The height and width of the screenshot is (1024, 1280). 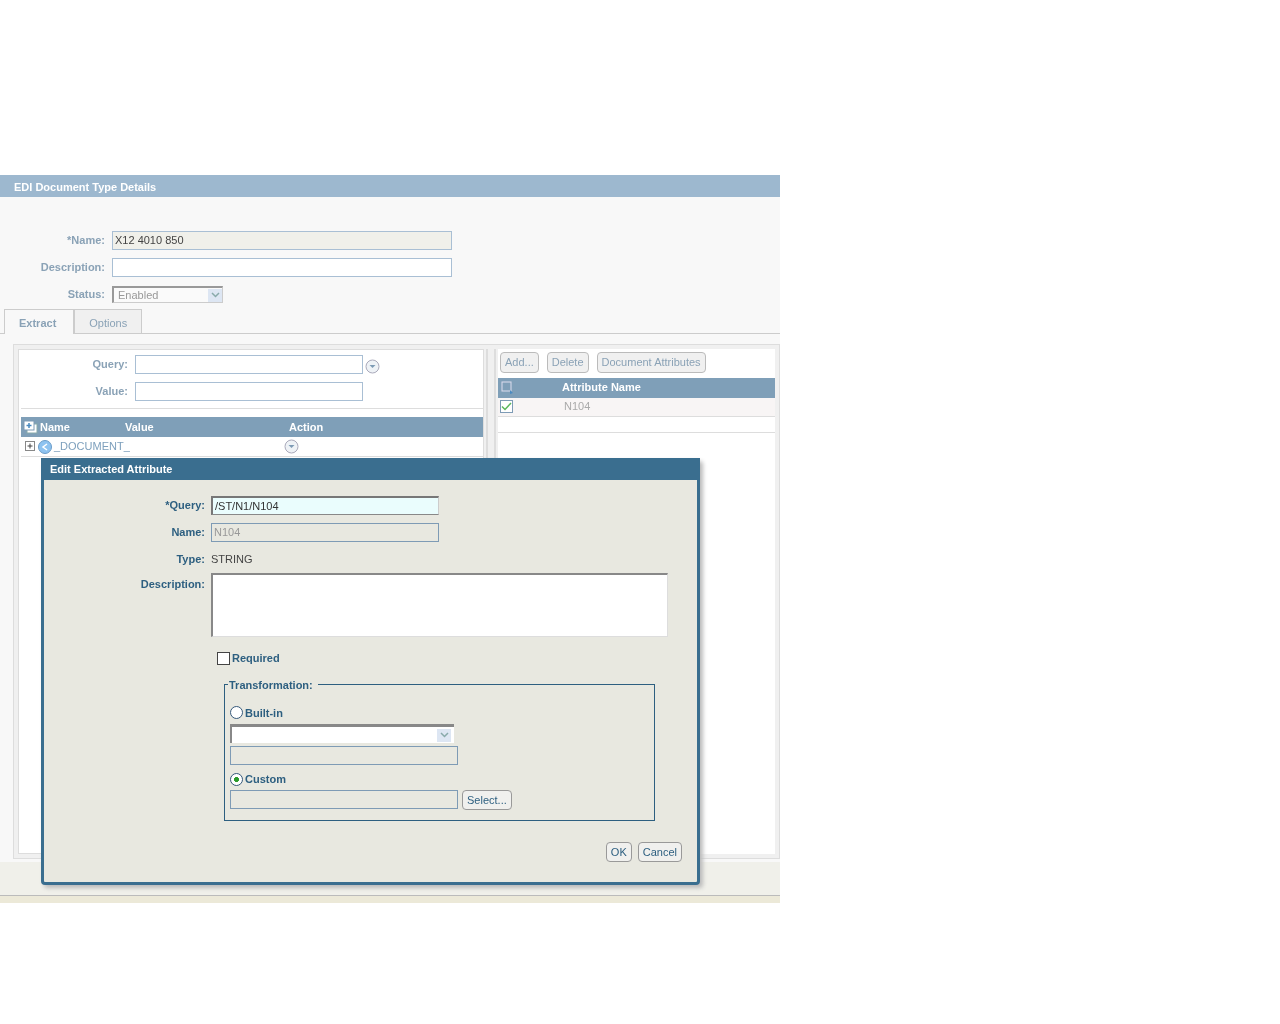 What do you see at coordinates (508, 387) in the screenshot?
I see `select-all-icon` at bounding box center [508, 387].